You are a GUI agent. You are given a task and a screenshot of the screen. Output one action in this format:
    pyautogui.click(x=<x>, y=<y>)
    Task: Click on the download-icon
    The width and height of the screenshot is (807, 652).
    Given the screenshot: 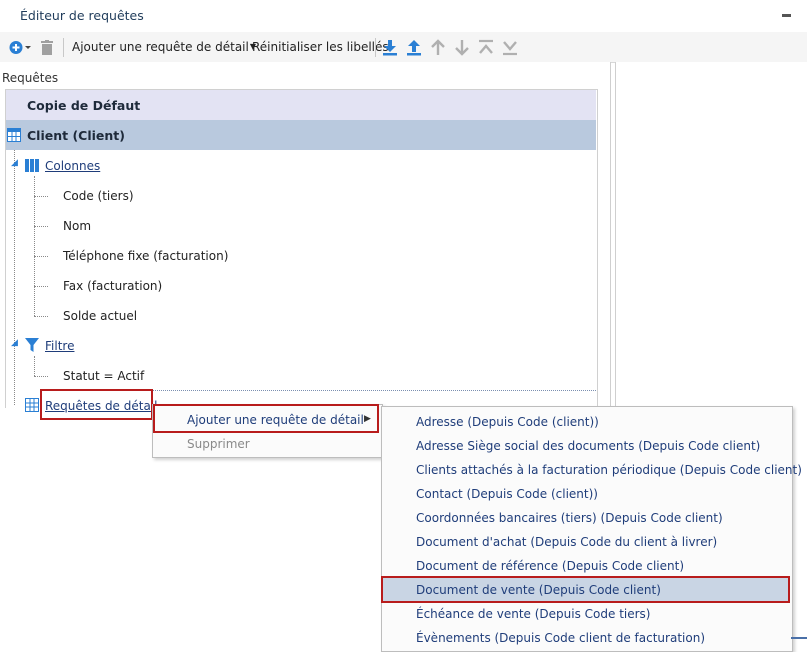 What is the action you would take?
    pyautogui.click(x=390, y=48)
    